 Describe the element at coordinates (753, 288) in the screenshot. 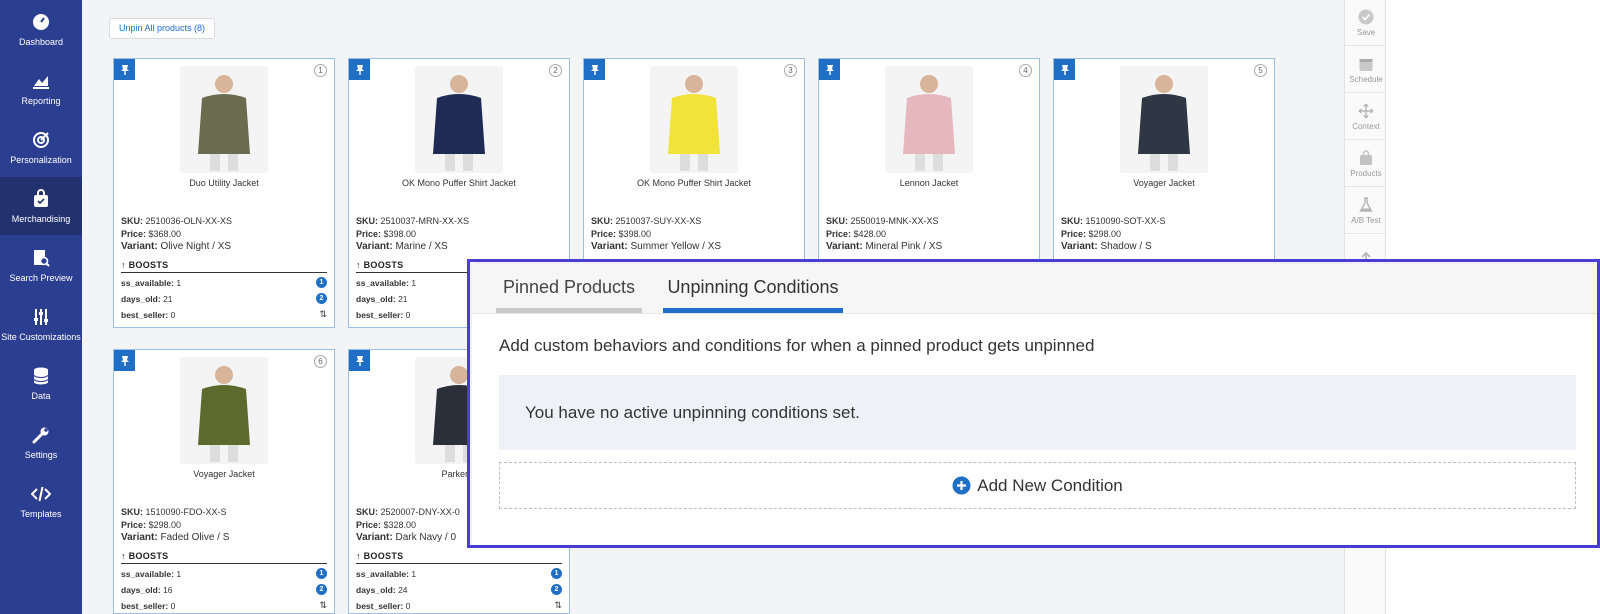

I see `tab-unpinning-conditions: Unpinning Conditions` at that location.